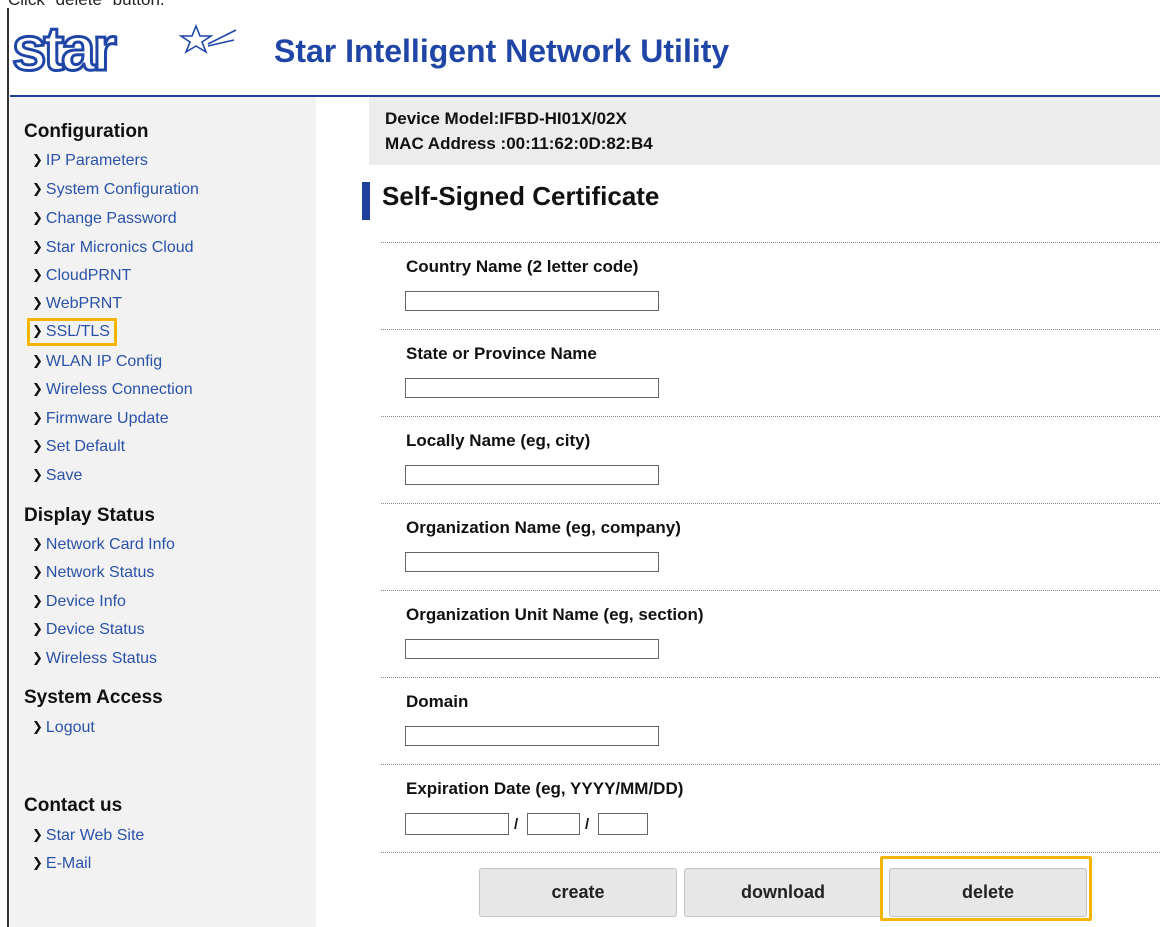  What do you see at coordinates (81, 276) in the screenshot?
I see `sidebar-item-cloudprnt: ❯ CloudPRNT` at bounding box center [81, 276].